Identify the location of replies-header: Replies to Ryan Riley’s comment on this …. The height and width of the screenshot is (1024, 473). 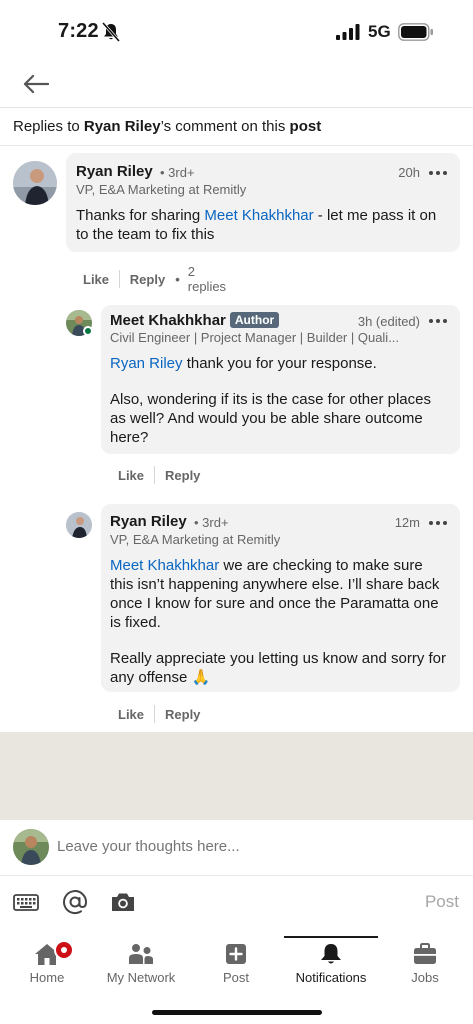
(236, 127).